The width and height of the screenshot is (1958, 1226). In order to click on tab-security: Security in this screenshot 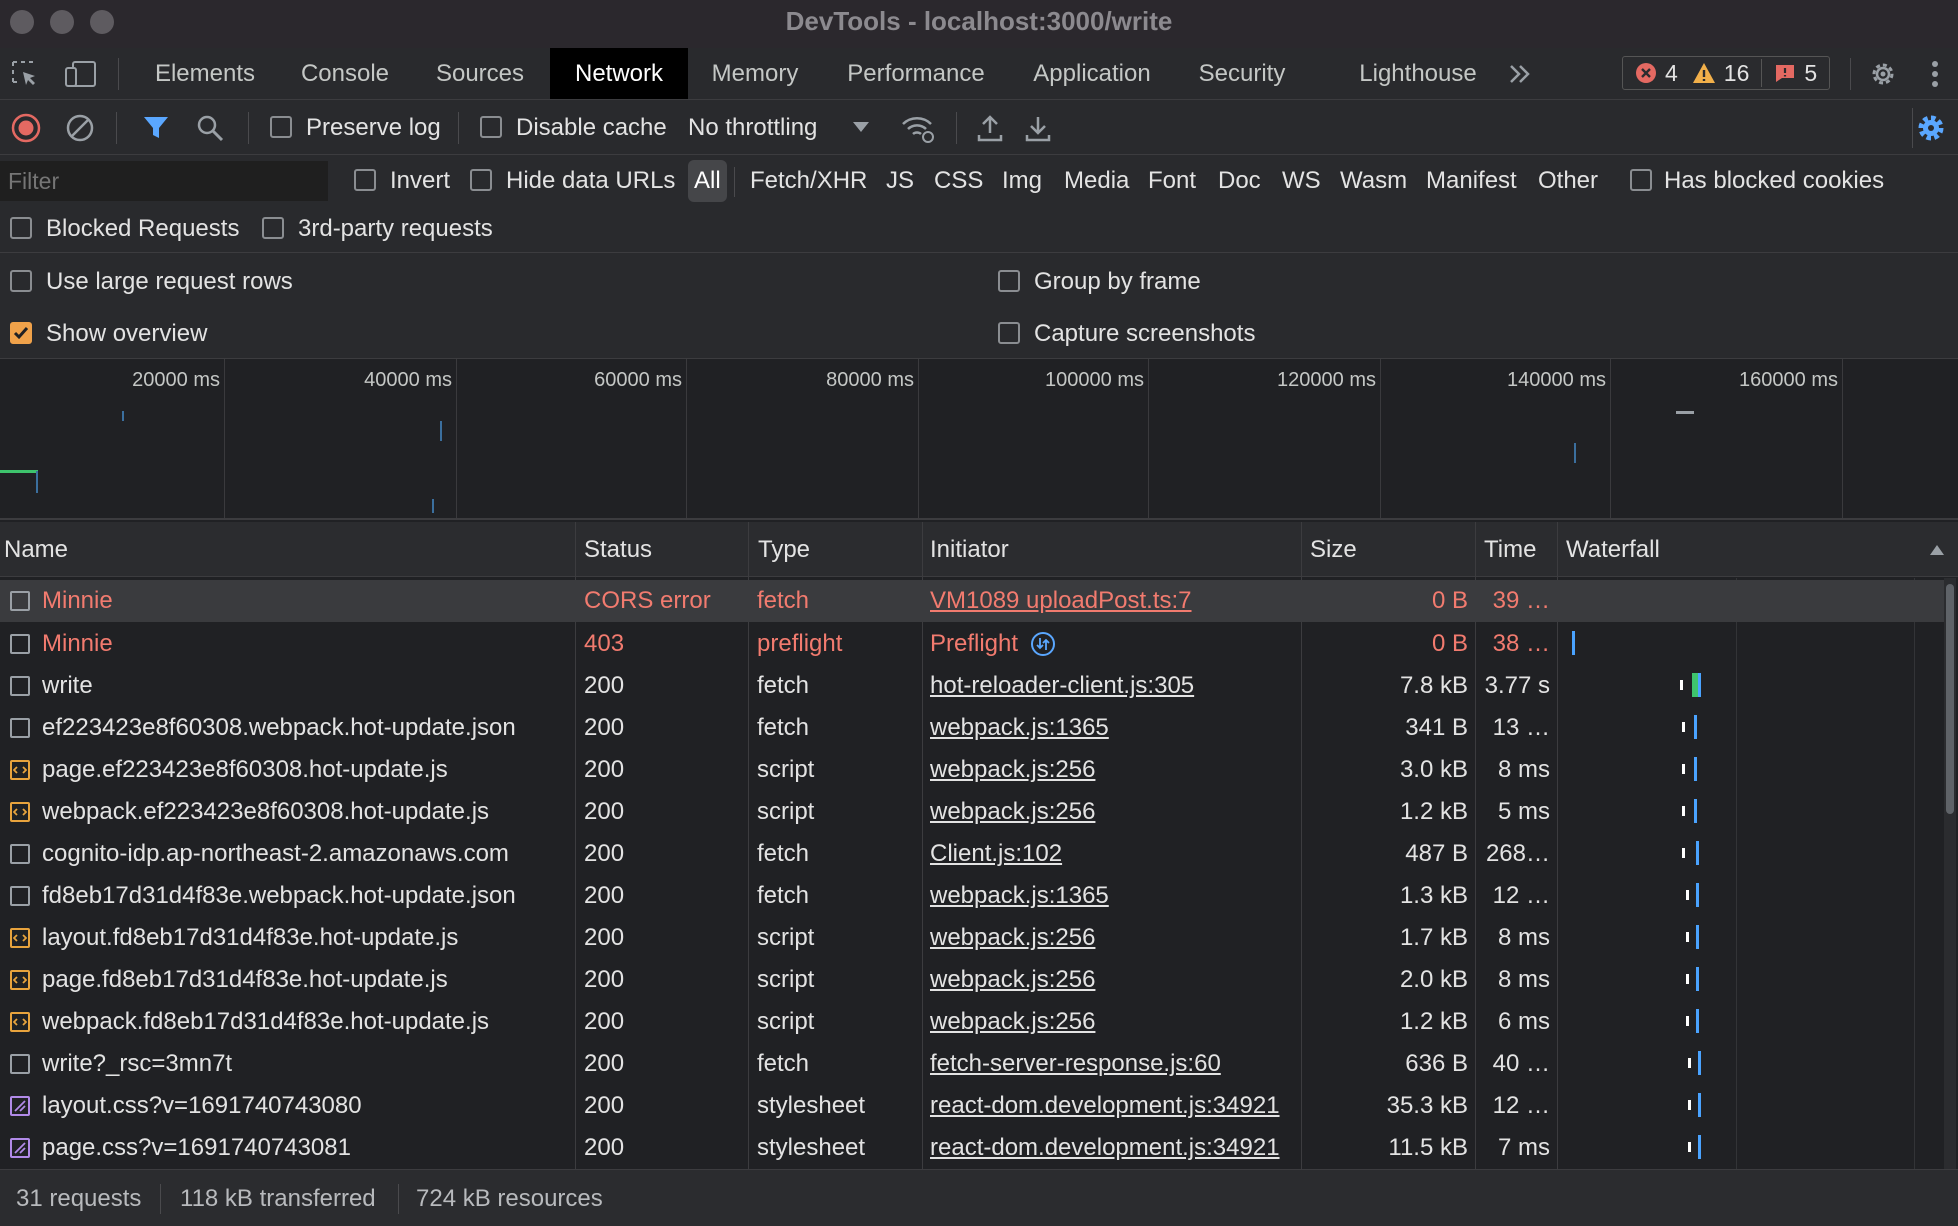, I will do `click(1242, 73)`.